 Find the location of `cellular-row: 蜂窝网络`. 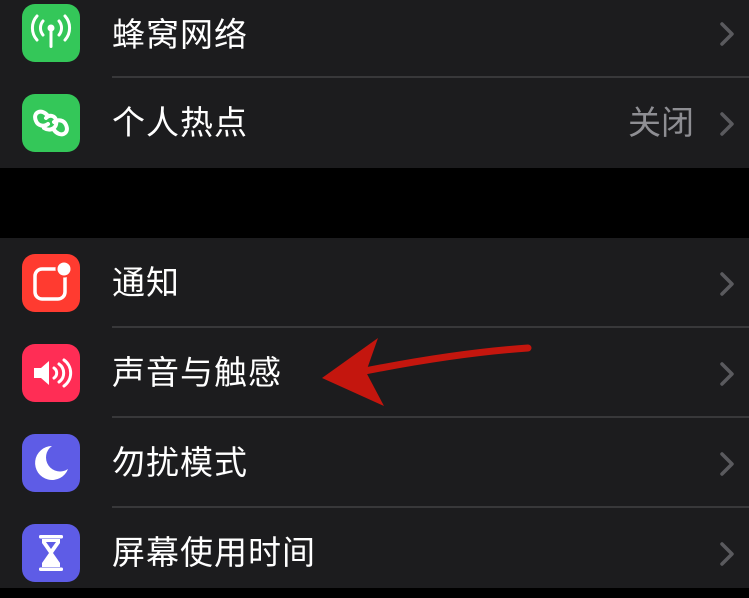

cellular-row: 蜂窝网络 is located at coordinates (374, 39).